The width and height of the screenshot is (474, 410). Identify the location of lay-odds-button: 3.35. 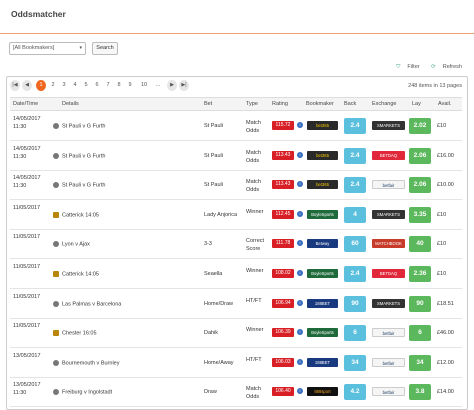
(420, 214).